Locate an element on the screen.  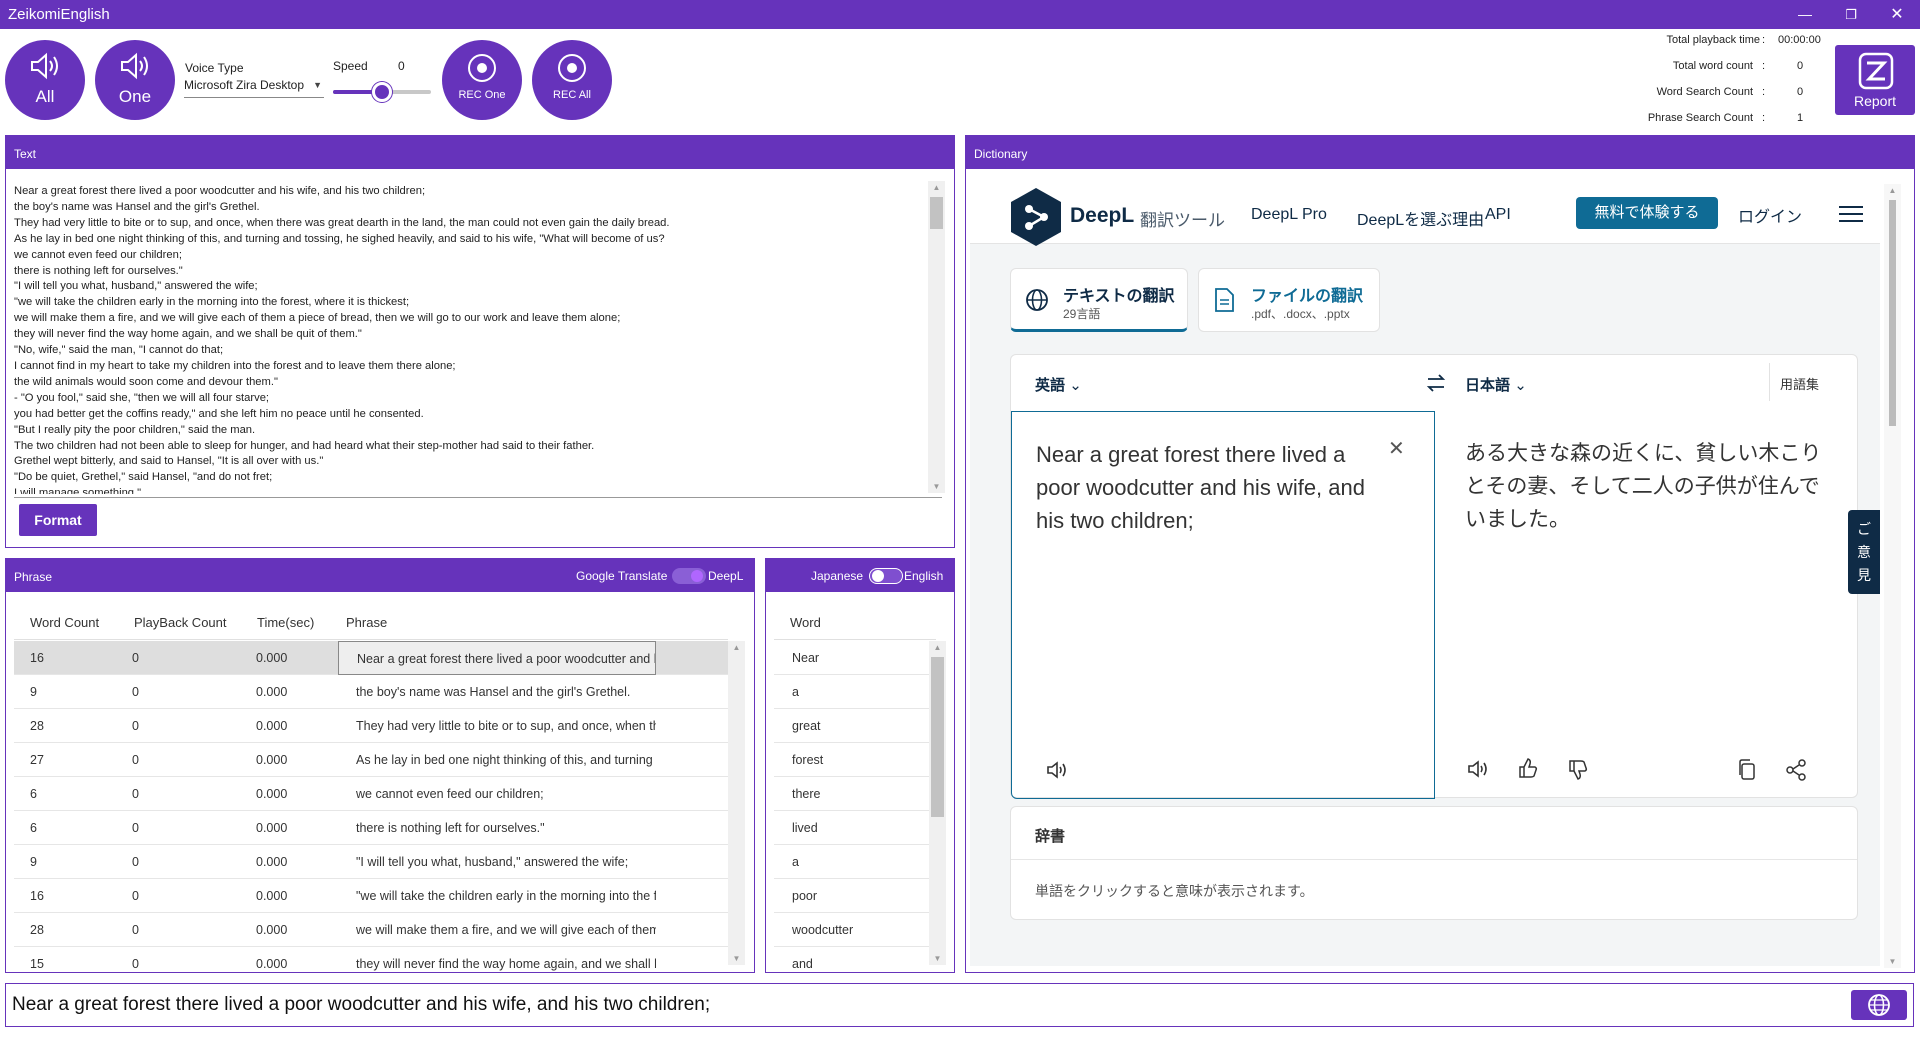
word-row: Near is located at coordinates (855, 658).